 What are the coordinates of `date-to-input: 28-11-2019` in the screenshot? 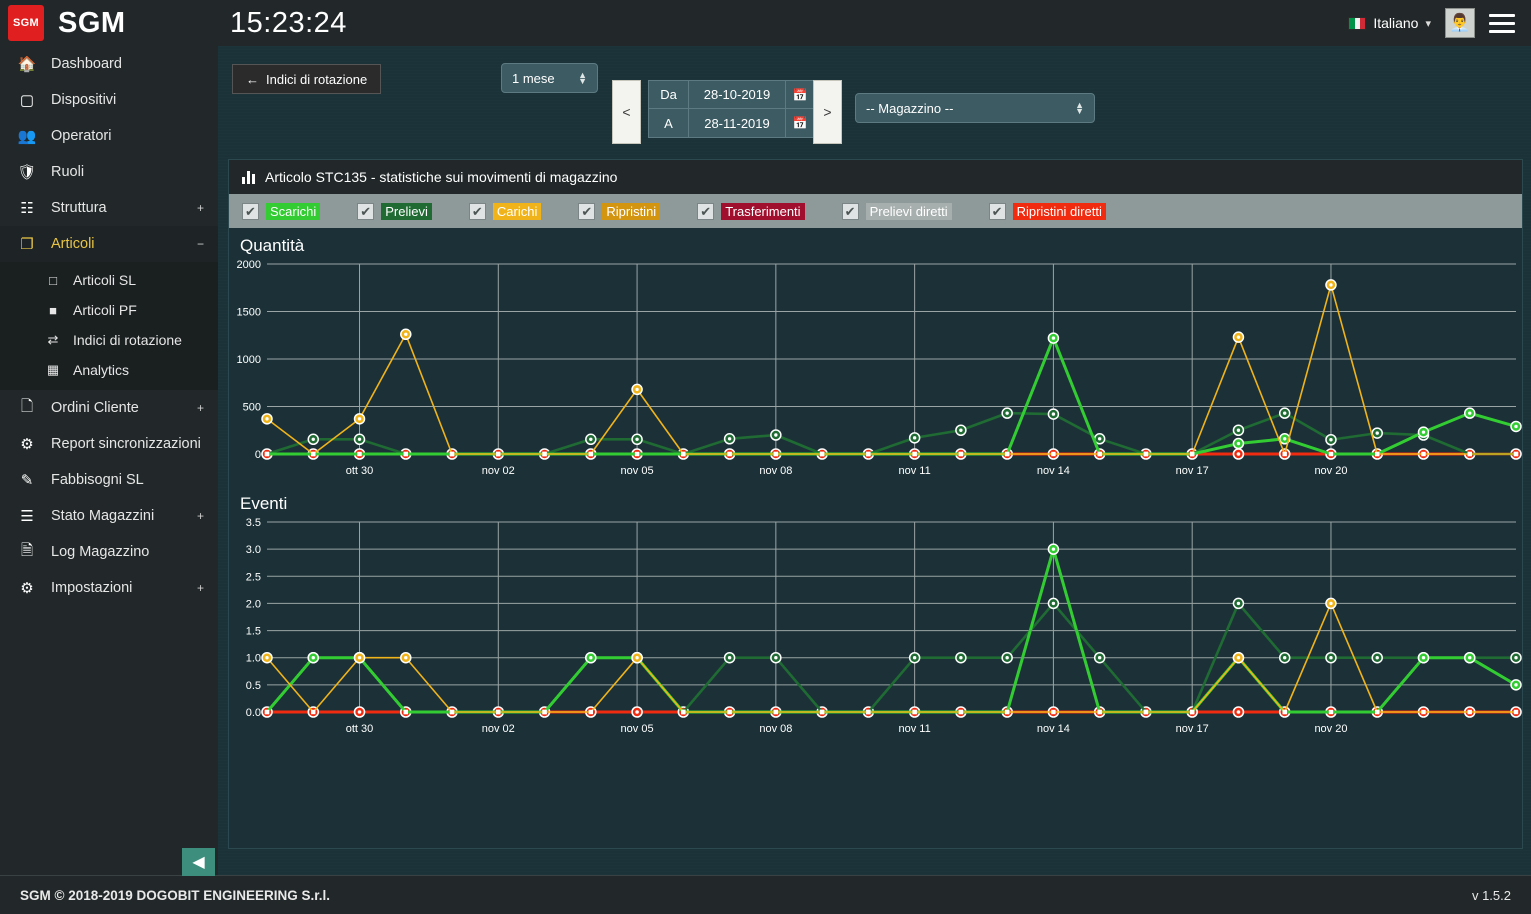 It's located at (737, 123).